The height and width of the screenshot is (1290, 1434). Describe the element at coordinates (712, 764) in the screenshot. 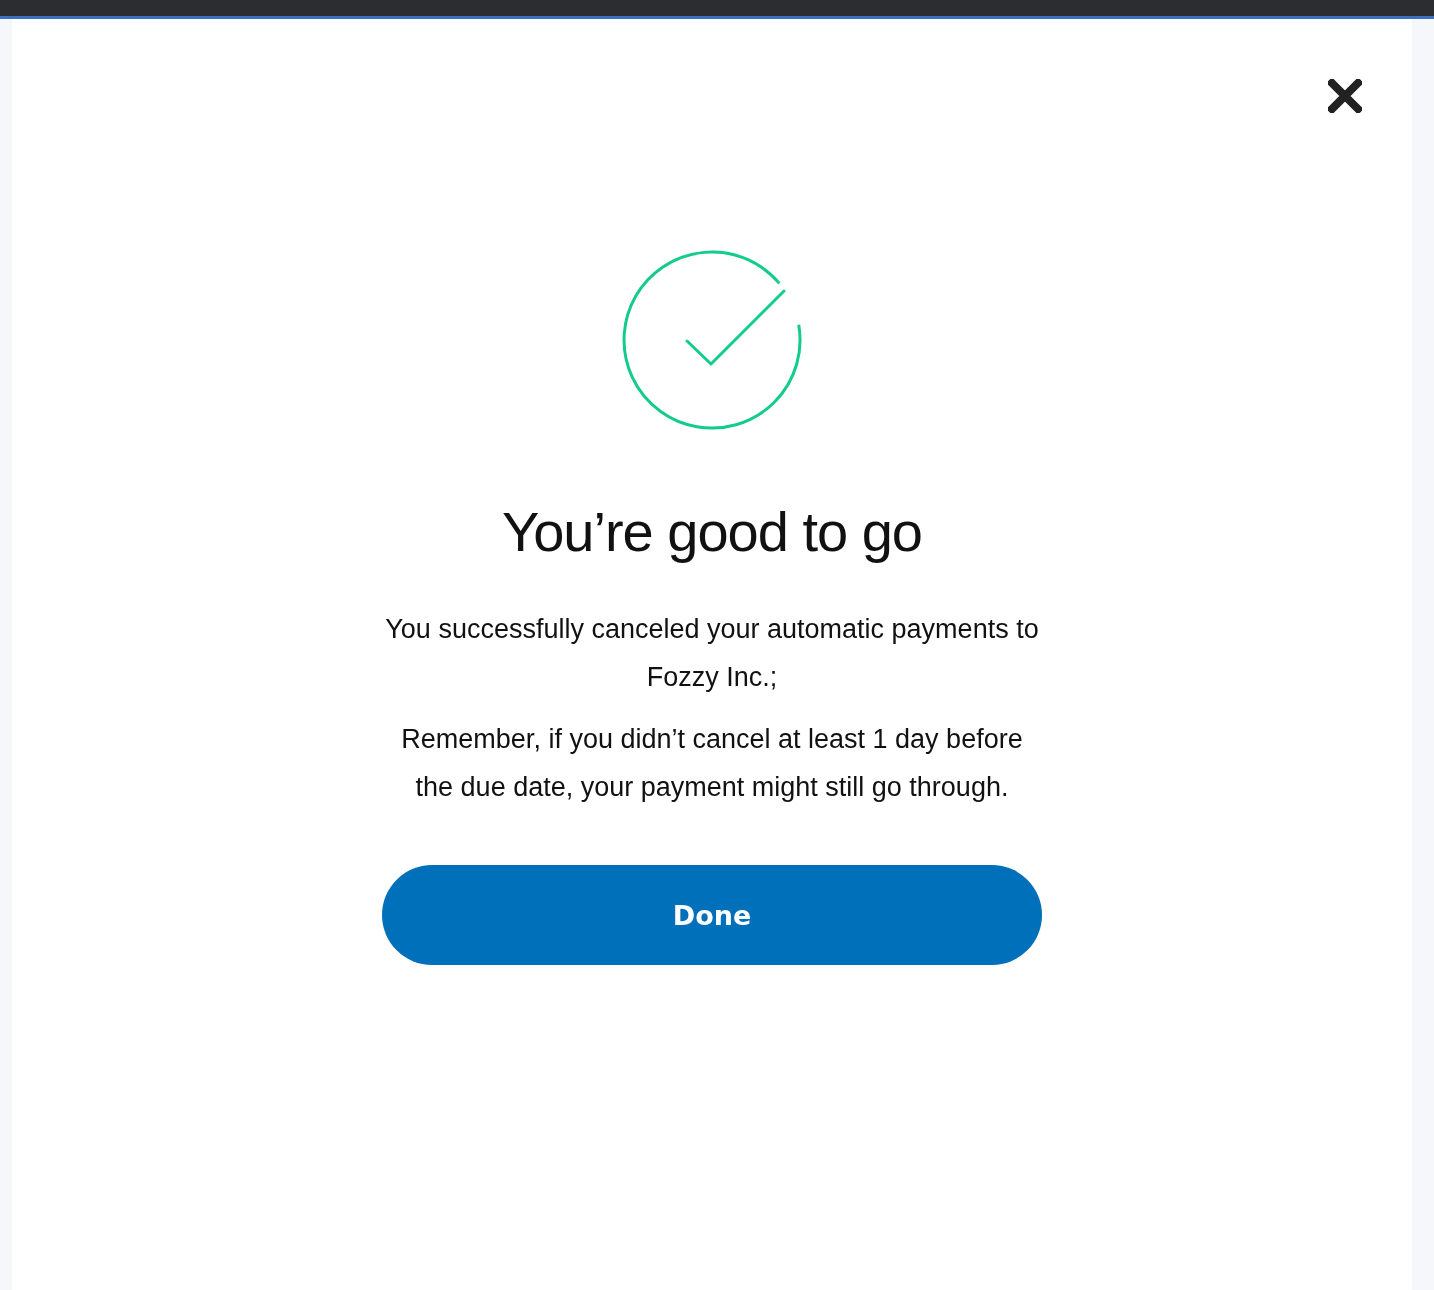

I see `message-text: Remember, if you didn’t cancel at least 1 day before the due date, your payment might still go through.` at that location.